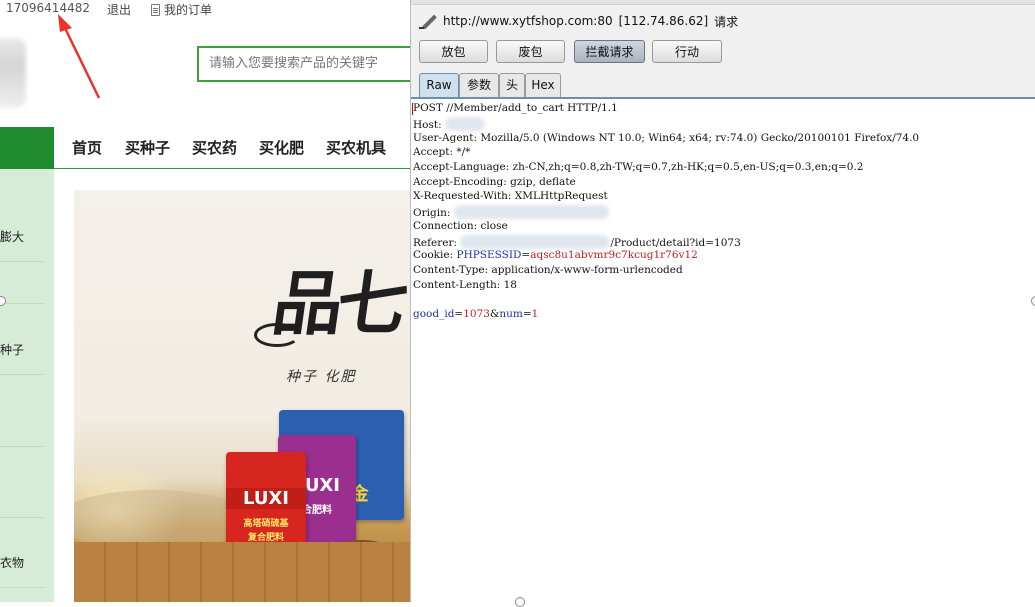 This screenshot has height=607, width=1035. I want to click on search-input: 请输入您要搜索产品的关键字, so click(303, 64).